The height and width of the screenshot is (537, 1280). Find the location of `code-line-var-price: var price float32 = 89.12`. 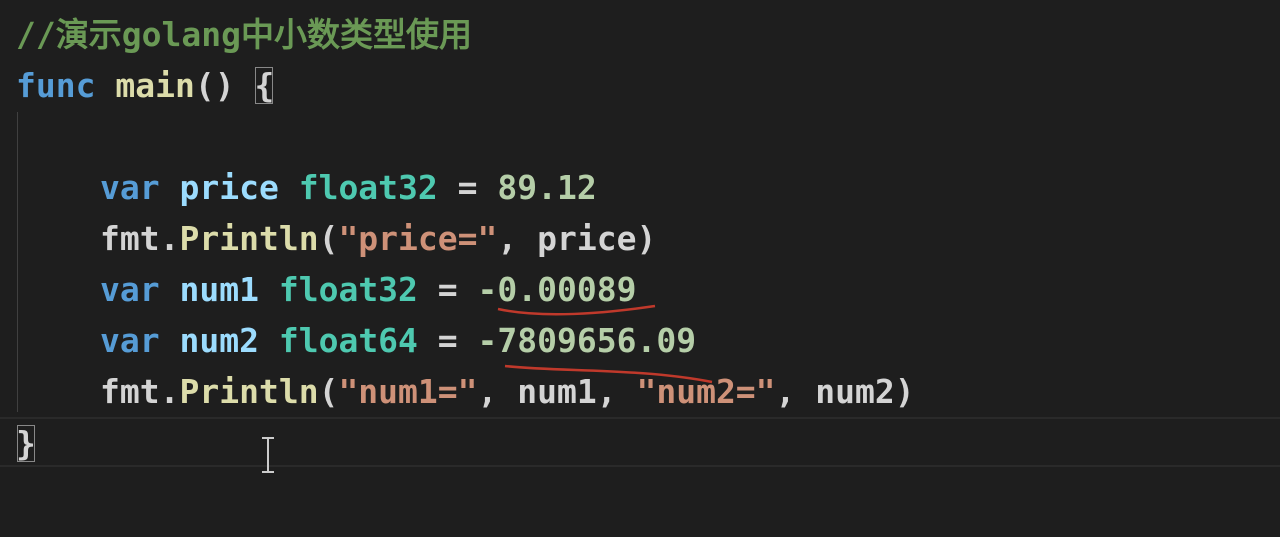

code-line-var-price: var price float32 = 89.12 is located at coordinates (306, 188).